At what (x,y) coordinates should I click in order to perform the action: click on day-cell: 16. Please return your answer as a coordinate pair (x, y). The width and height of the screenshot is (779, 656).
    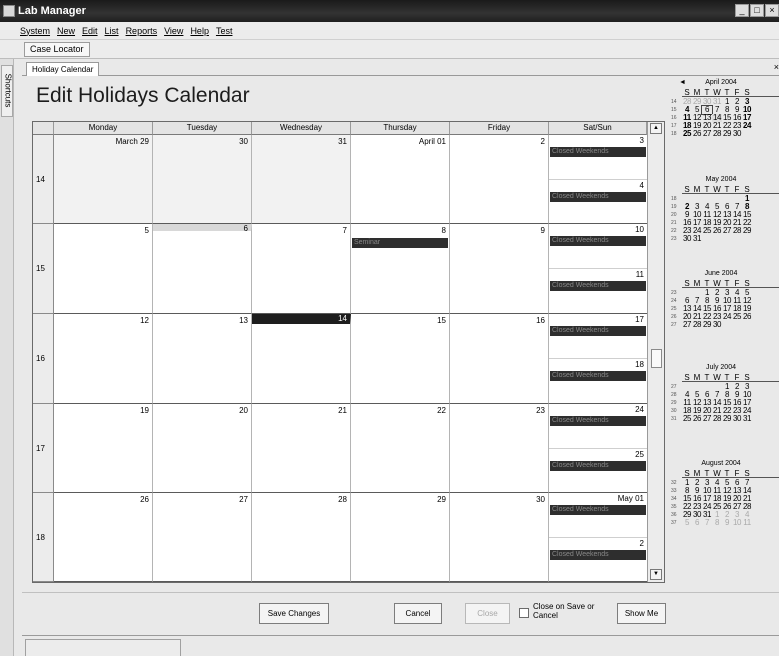
    Looking at the image, I should click on (499, 359).